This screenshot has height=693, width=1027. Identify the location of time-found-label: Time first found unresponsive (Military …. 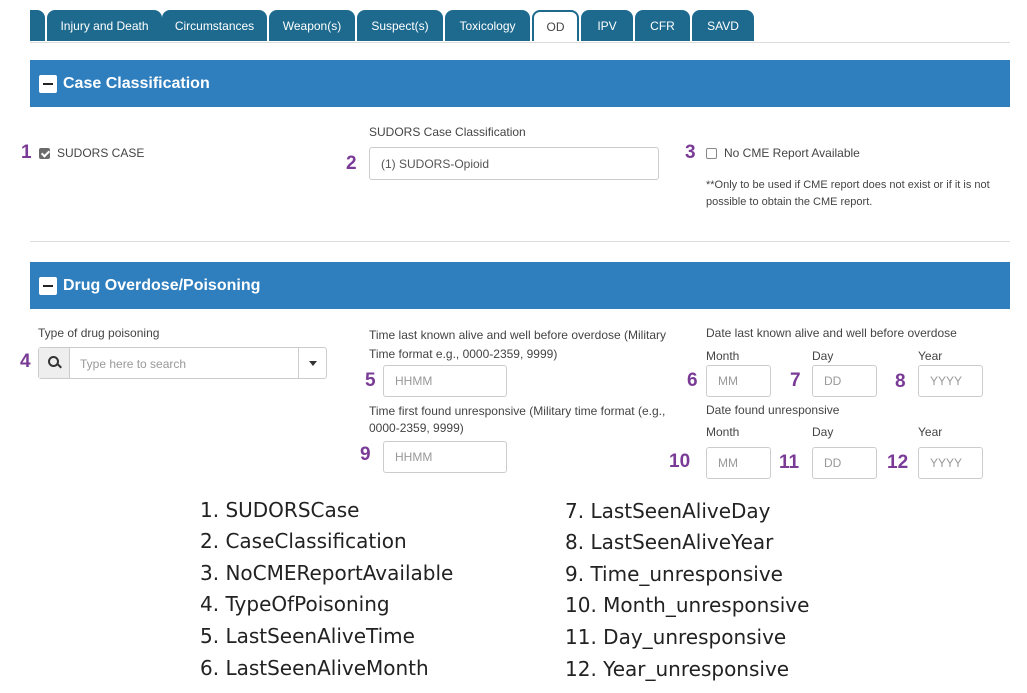
(517, 419).